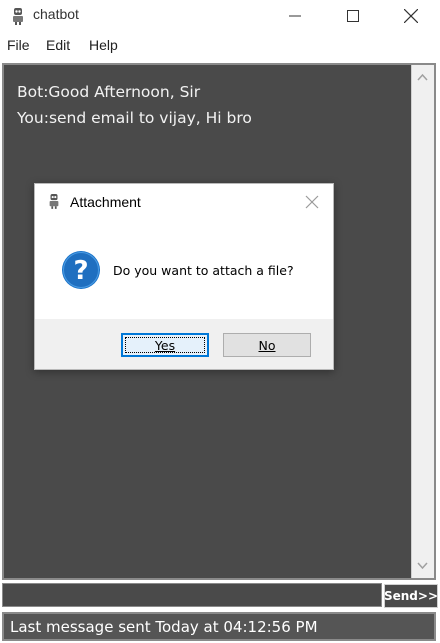 Image resolution: width=440 pixels, height=643 pixels. I want to click on focus-ring, so click(165, 345).